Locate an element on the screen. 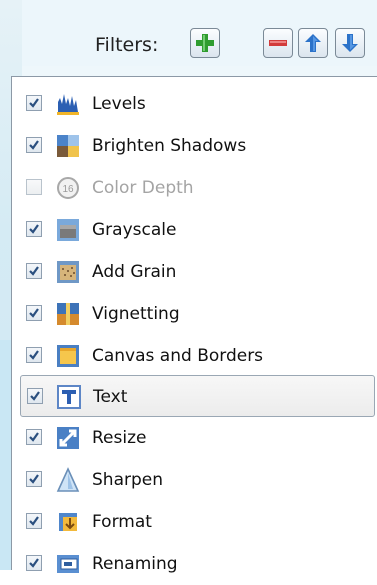 Image resolution: width=377 pixels, height=585 pixels. filter-label: Levels is located at coordinates (119, 104).